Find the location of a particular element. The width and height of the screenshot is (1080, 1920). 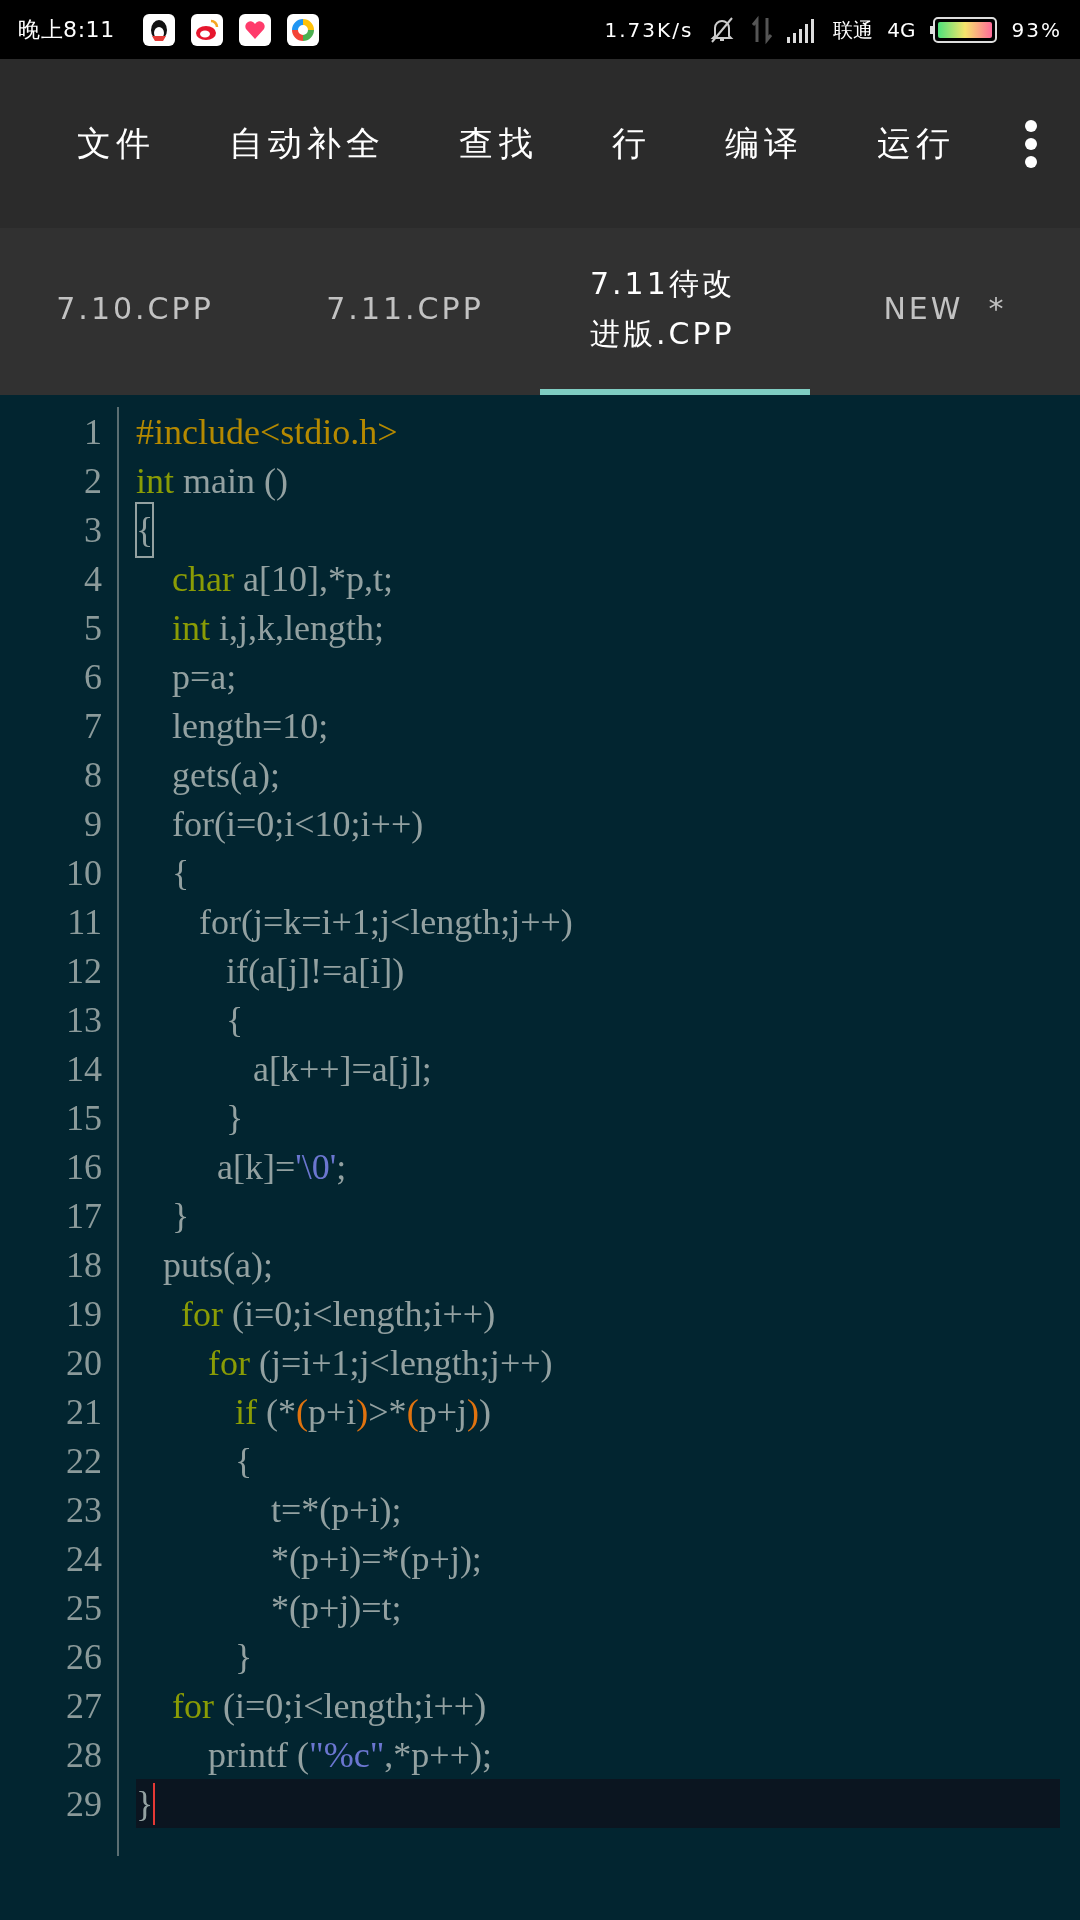

code-line: for(j=k=i+1;j<length;j++) is located at coordinates (386, 922).